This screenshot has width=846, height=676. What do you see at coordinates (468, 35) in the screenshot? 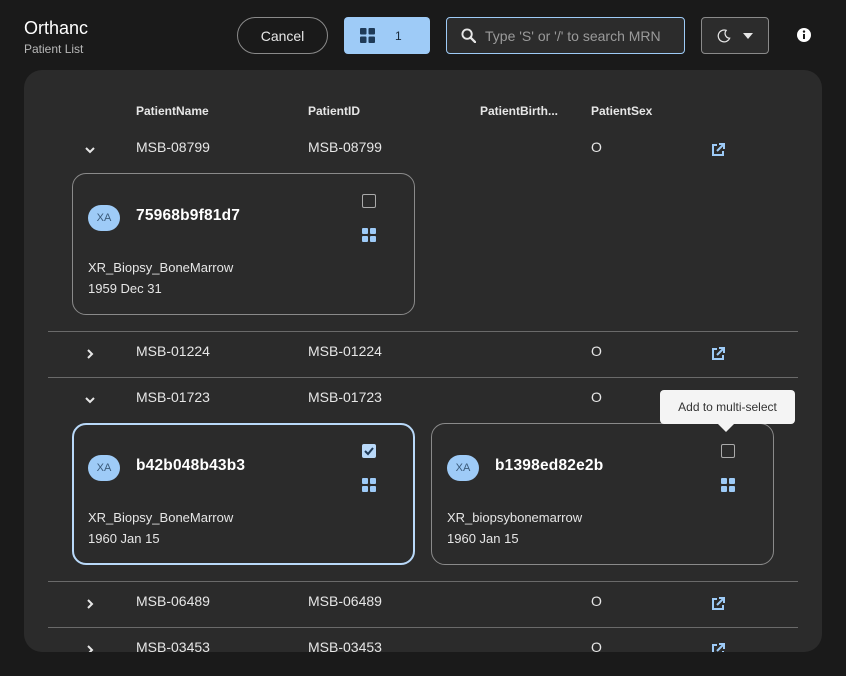
I see `search-icon` at bounding box center [468, 35].